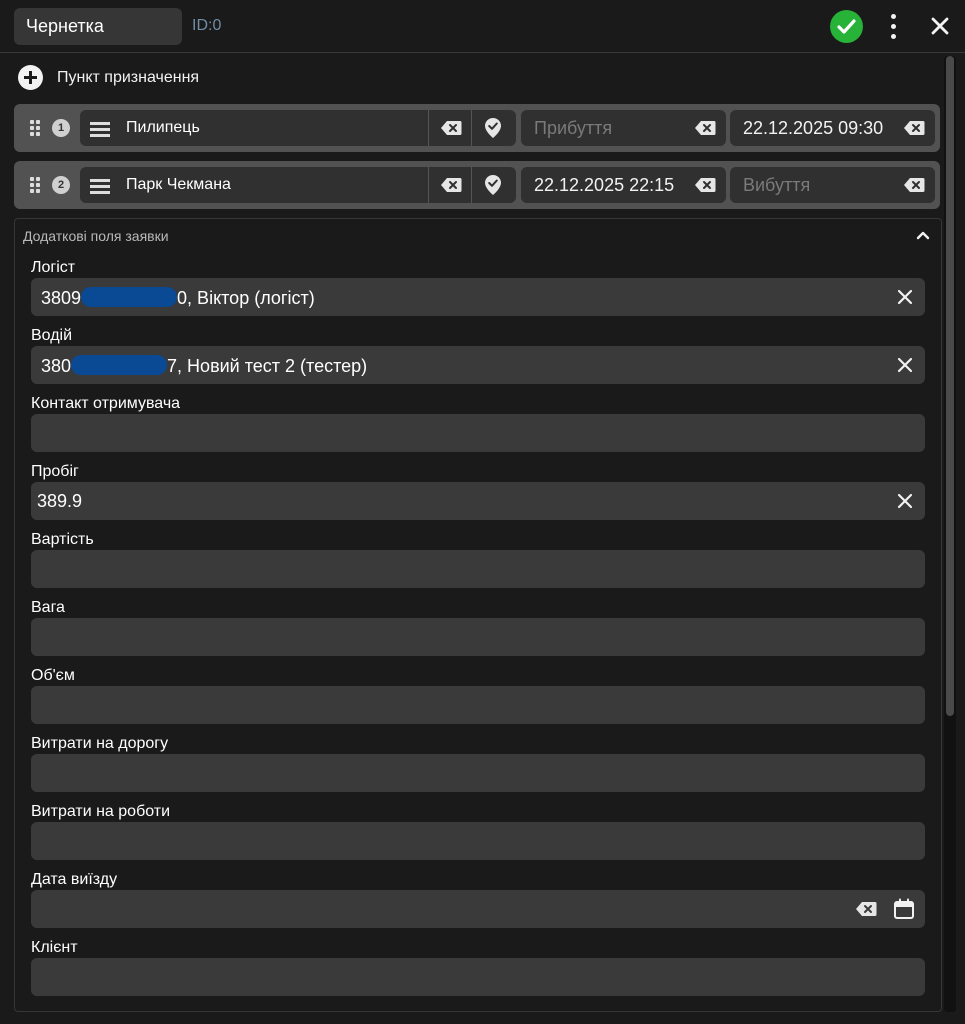 The width and height of the screenshot is (965, 1024). Describe the element at coordinates (128, 77) in the screenshot. I see `add-destination-label: Пункт призначення` at that location.